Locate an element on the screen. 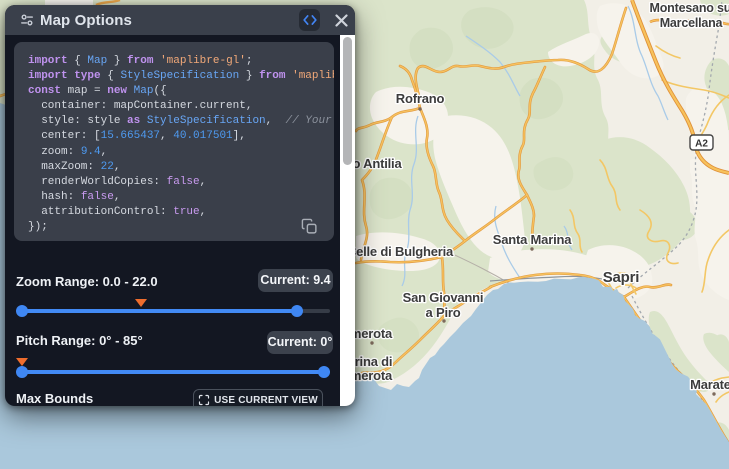  svg-text: a Piro is located at coordinates (443, 312).